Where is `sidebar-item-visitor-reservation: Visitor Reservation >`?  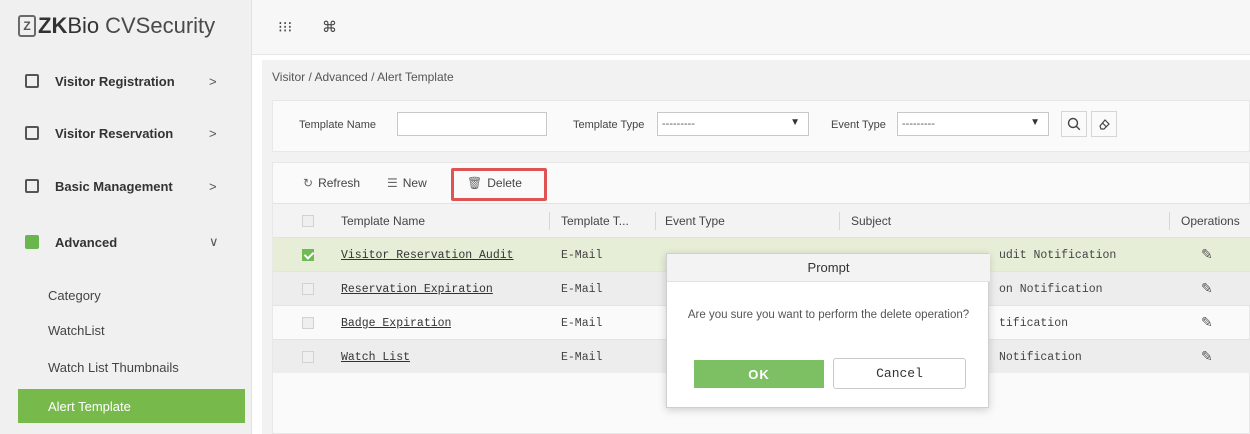
sidebar-item-visitor-reservation: Visitor Reservation > is located at coordinates (126, 133).